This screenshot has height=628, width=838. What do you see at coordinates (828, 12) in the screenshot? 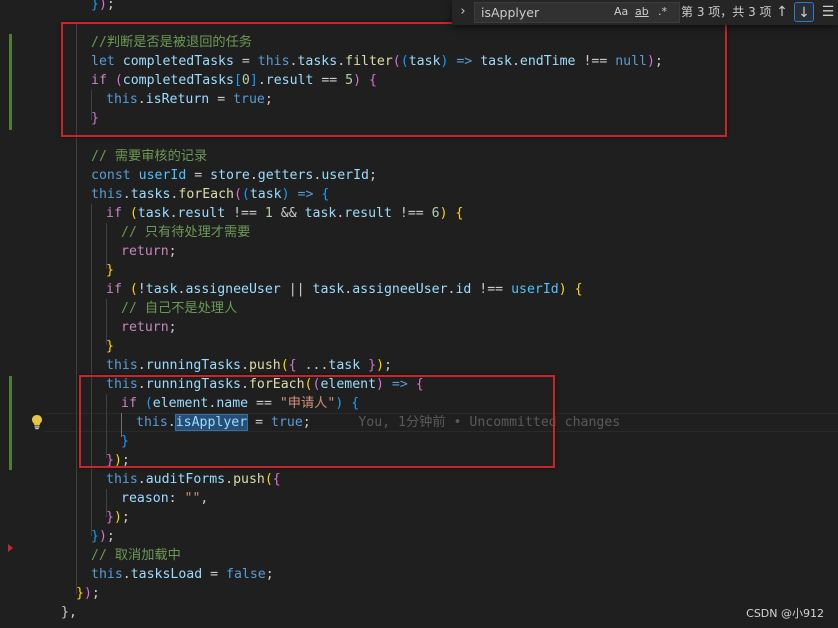
I see `selection-menu-icon: ☰` at bounding box center [828, 12].